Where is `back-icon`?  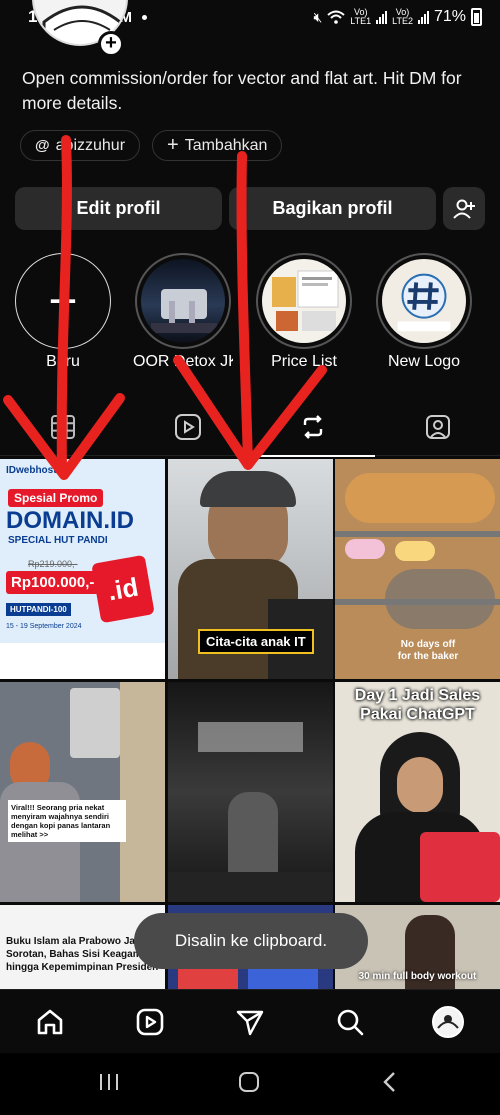
back-icon is located at coordinates (389, 1082).